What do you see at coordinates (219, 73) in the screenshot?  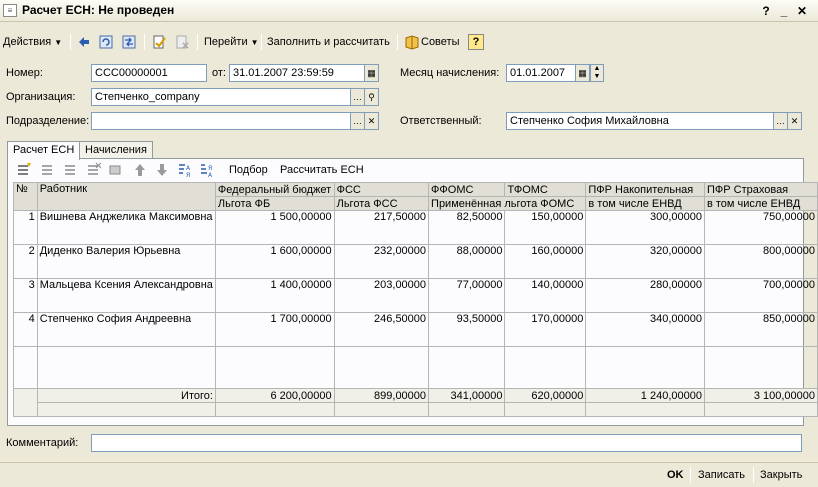 I see `date-label: от:` at bounding box center [219, 73].